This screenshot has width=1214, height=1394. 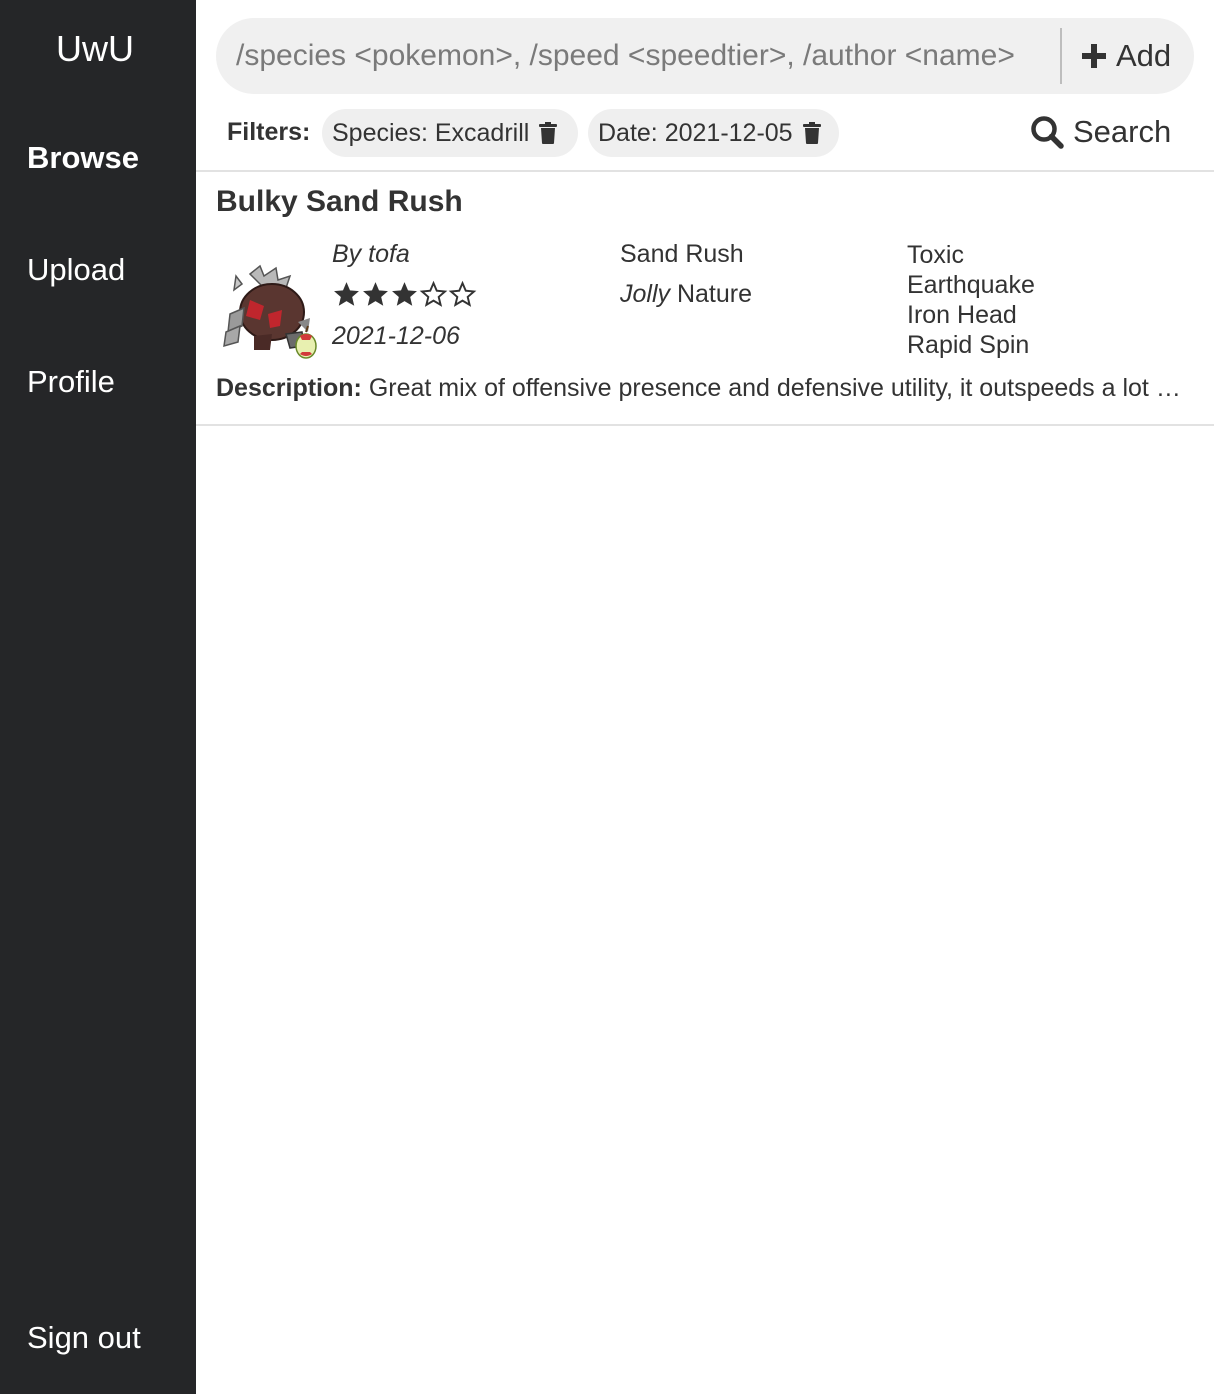 I want to click on sidebar-item-upload: Upload, so click(x=76, y=270).